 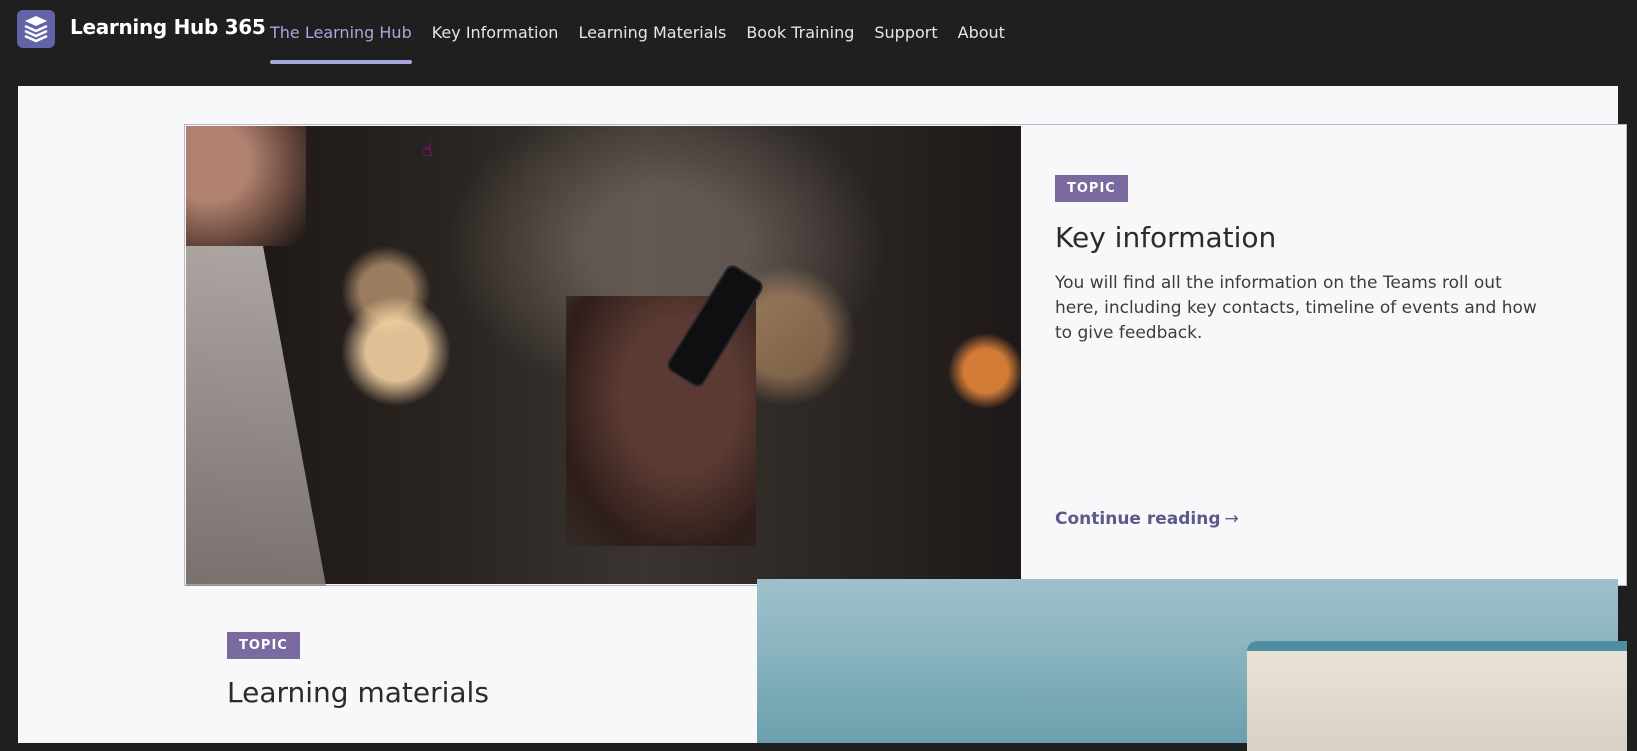 What do you see at coordinates (256, 416) in the screenshot?
I see `shirt-region` at bounding box center [256, 416].